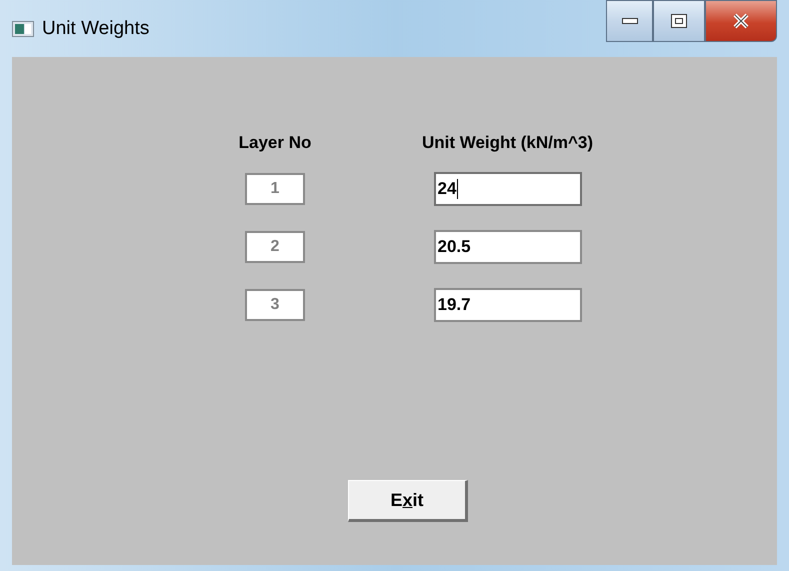 The width and height of the screenshot is (789, 571). I want to click on window-title: Unit Weights, so click(96, 29).